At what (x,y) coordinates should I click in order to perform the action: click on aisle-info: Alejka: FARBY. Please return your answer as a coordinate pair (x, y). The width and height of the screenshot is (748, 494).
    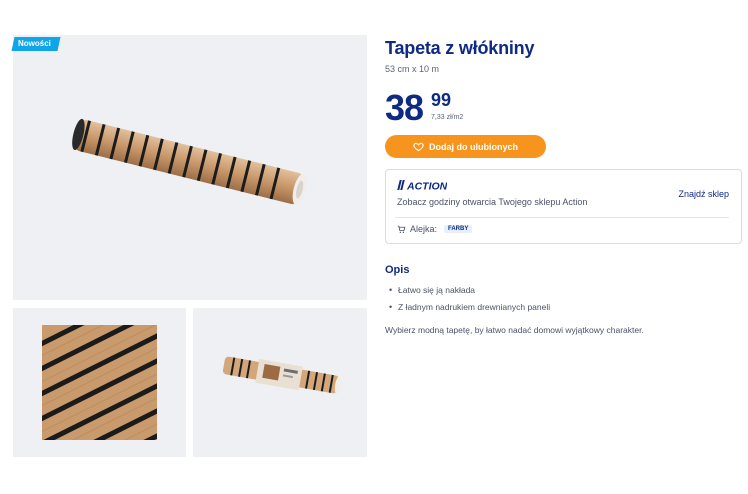
    Looking at the image, I should click on (435, 229).